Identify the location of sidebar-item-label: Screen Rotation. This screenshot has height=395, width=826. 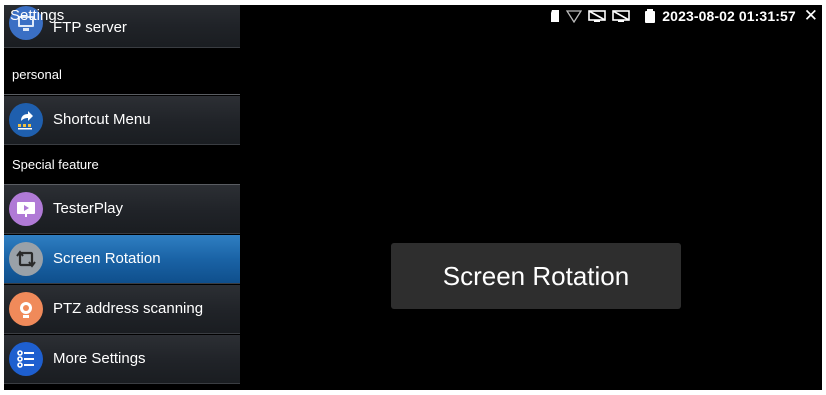
(107, 258).